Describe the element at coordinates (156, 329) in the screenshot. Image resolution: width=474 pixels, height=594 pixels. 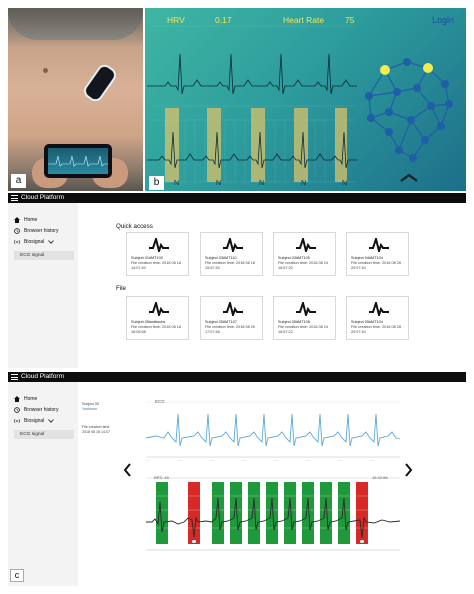
I see `file-date: File creation time: 2018 08 18 16:05:58` at that location.